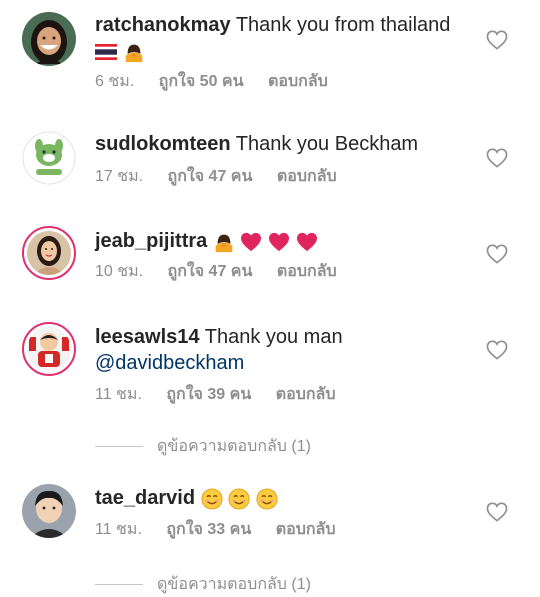 This screenshot has height=597, width=540. I want to click on comment-likes: ถูกใจ 39 คน, so click(208, 395).